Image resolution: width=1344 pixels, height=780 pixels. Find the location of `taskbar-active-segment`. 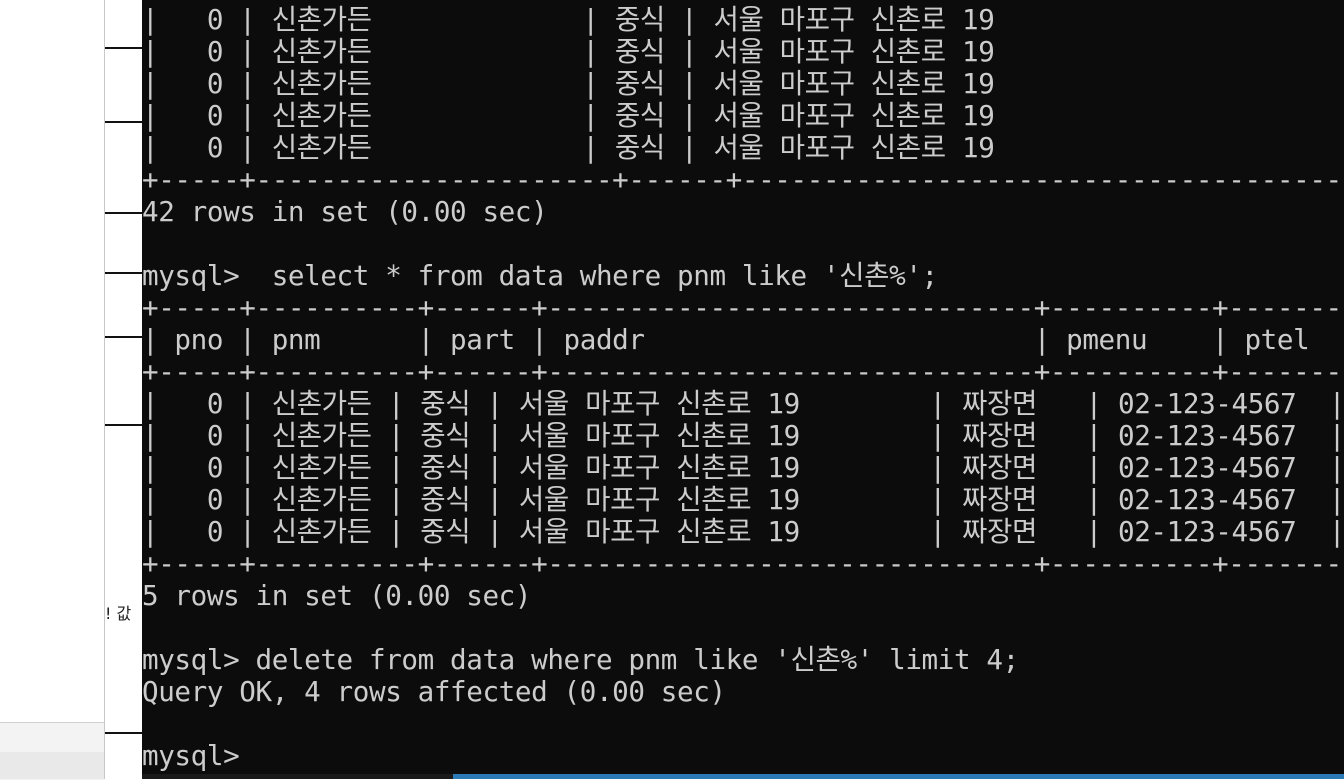

taskbar-active-segment is located at coordinates (898, 776).